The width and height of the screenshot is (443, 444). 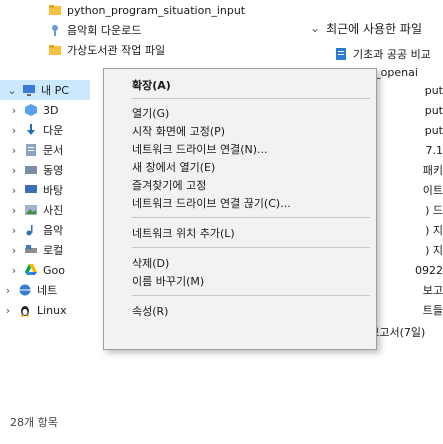 What do you see at coordinates (408, 310) in the screenshot?
I see `list-item: 트들` at bounding box center [408, 310].